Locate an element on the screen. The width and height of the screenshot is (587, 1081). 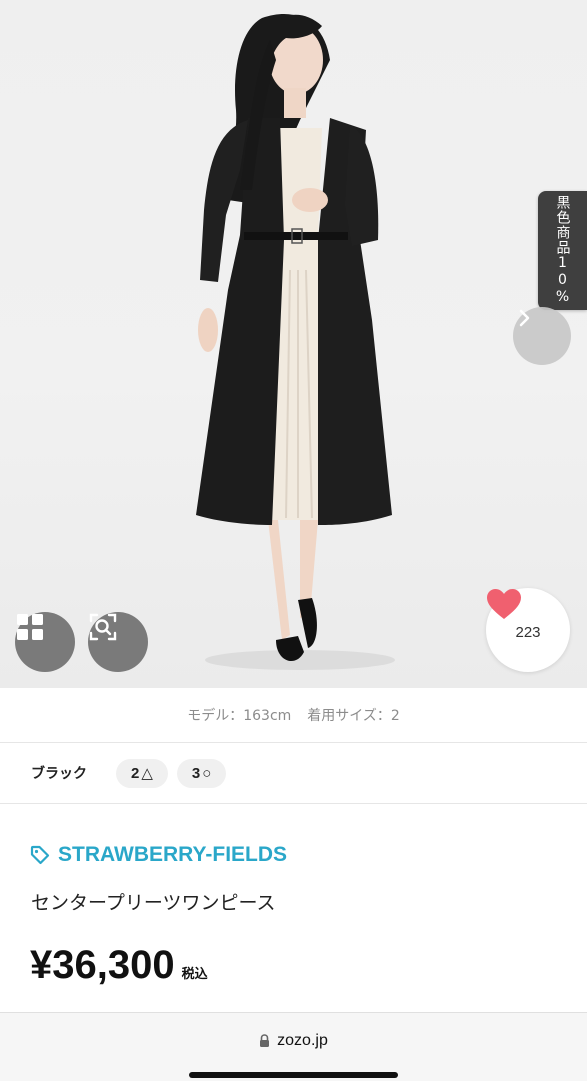
heart-icon is located at coordinates (504, 604).